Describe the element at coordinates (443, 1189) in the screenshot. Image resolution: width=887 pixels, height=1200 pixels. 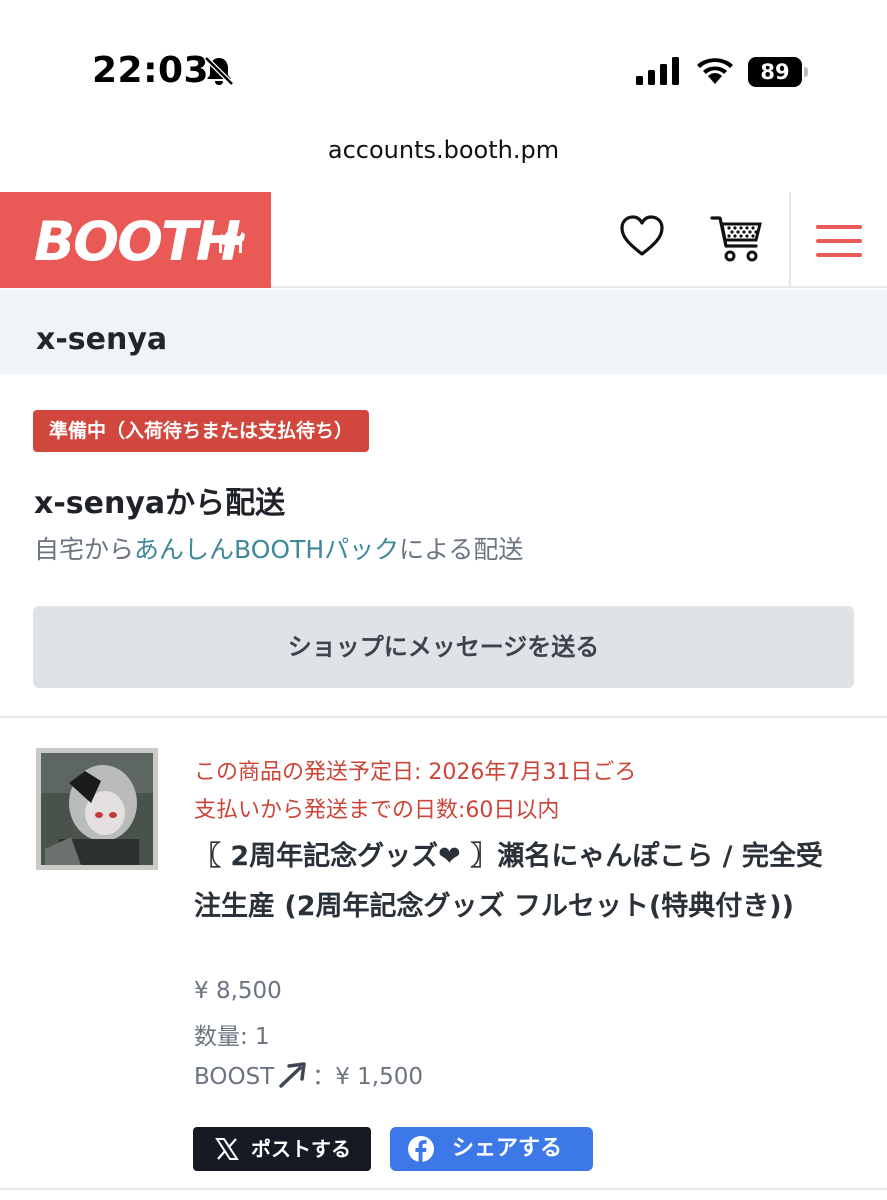
I see `bottom-divider` at that location.